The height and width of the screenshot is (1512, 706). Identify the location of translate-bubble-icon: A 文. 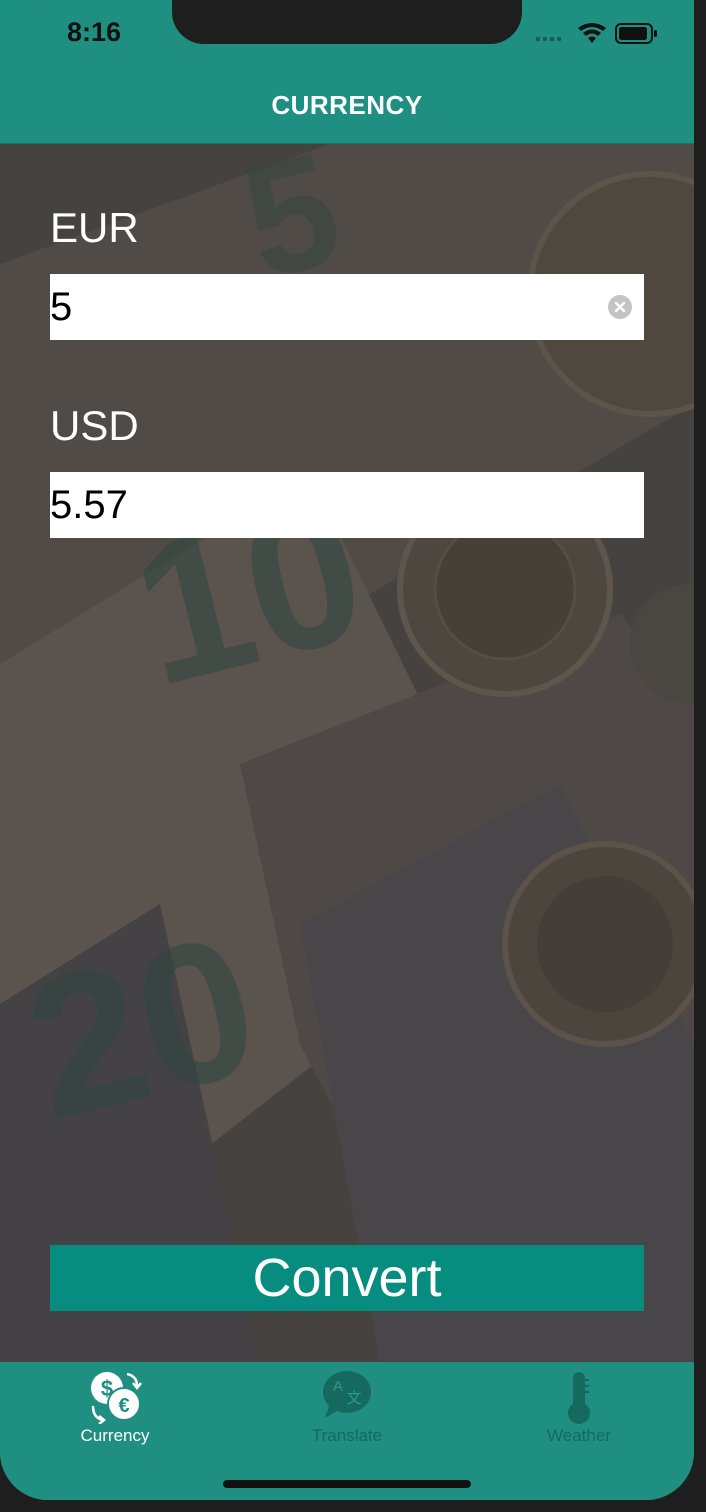
(347, 1394).